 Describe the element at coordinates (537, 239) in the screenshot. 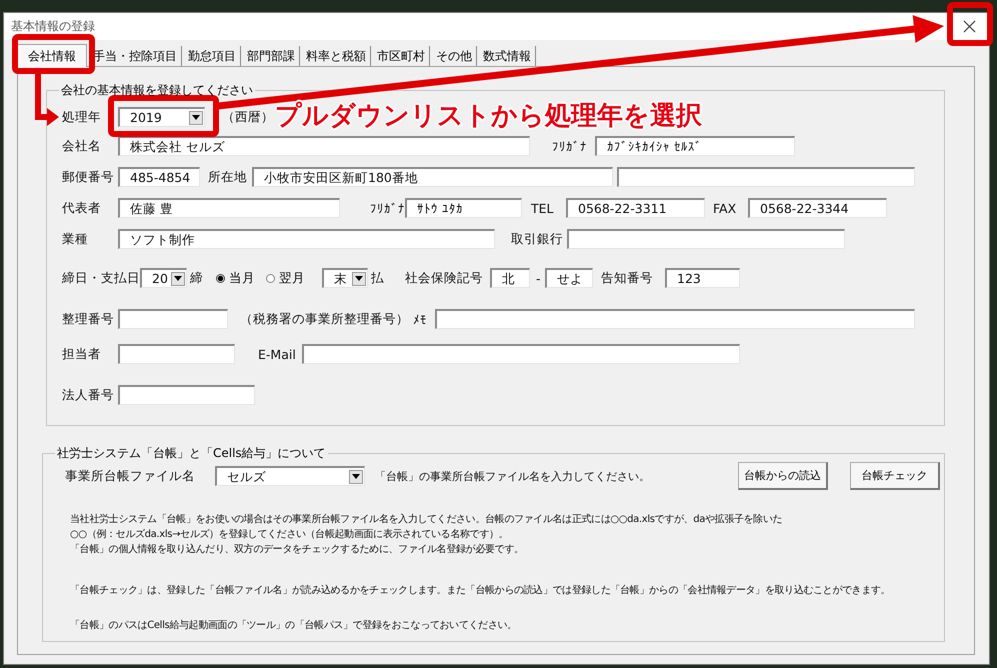

I see `field-label: 取引銀行` at that location.